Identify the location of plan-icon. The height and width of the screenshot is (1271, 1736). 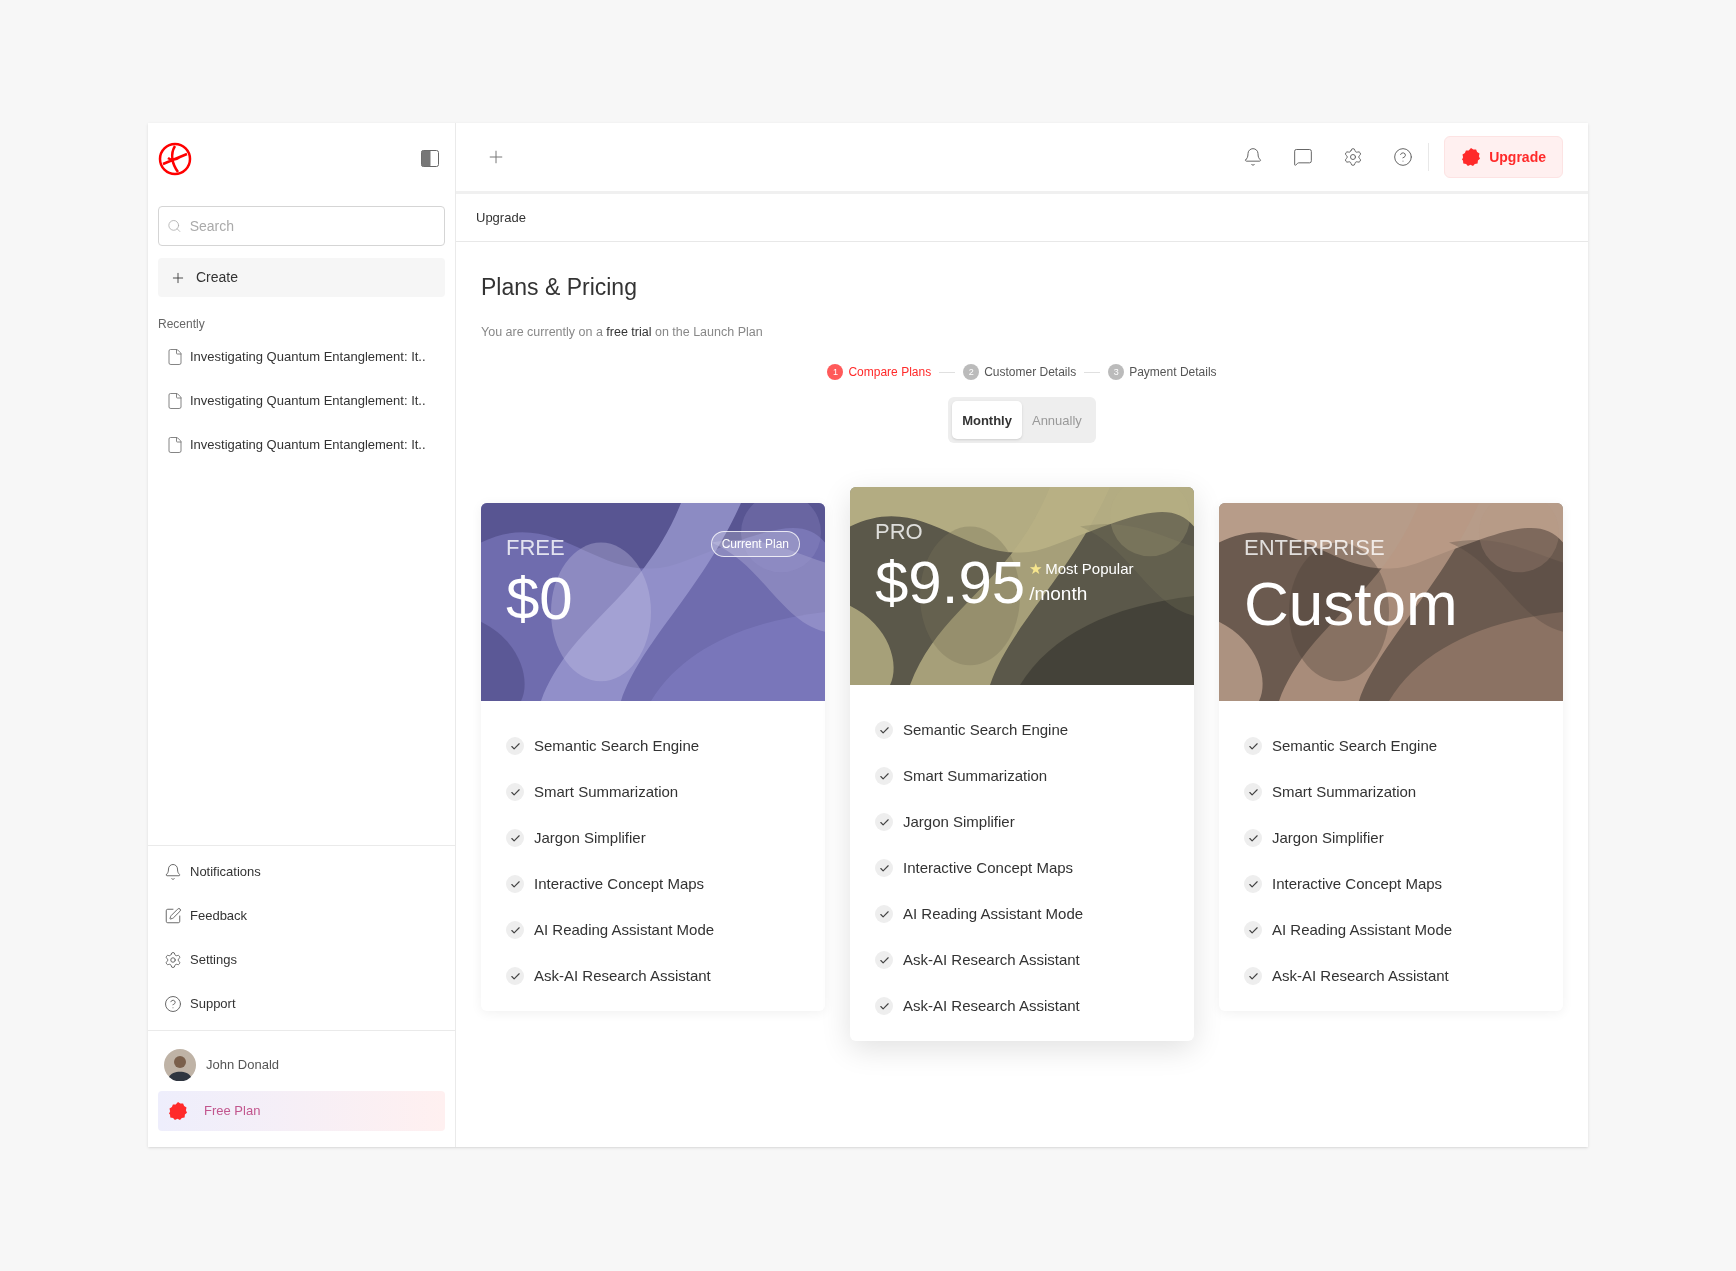
(178, 1111).